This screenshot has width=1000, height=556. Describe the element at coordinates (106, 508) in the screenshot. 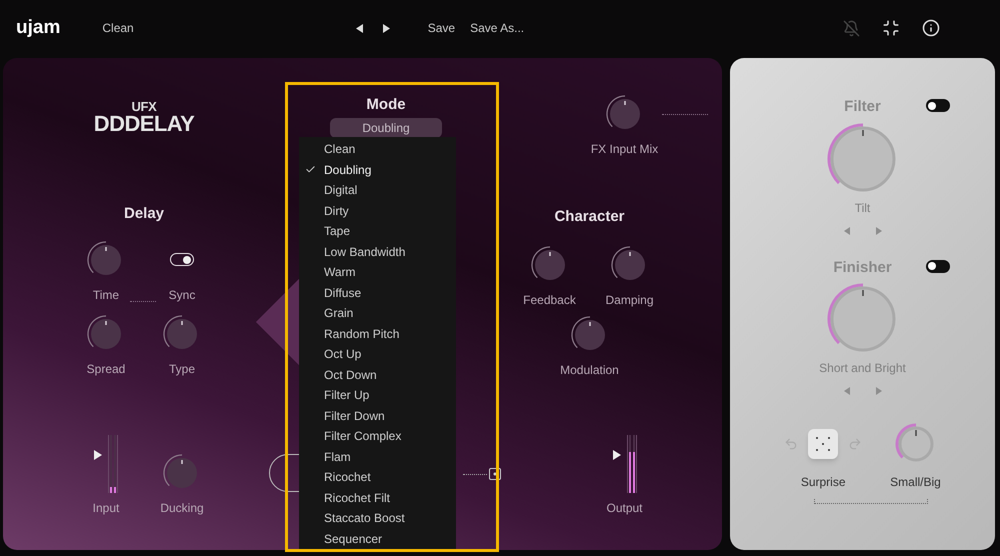

I see `control-label: Input` at that location.